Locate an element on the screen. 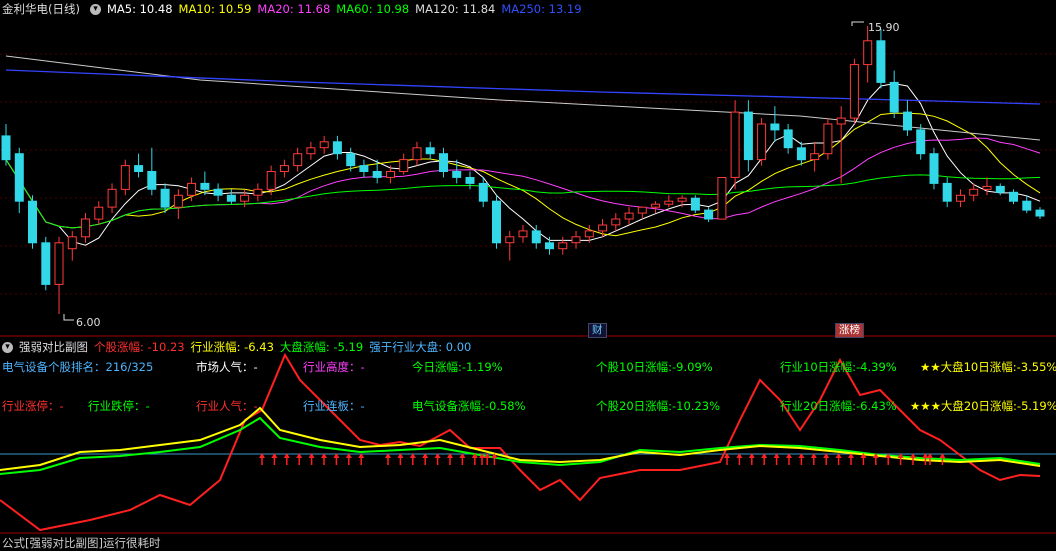 The height and width of the screenshot is (551, 1056). sub-settings-icon: ▾ is located at coordinates (7, 347).